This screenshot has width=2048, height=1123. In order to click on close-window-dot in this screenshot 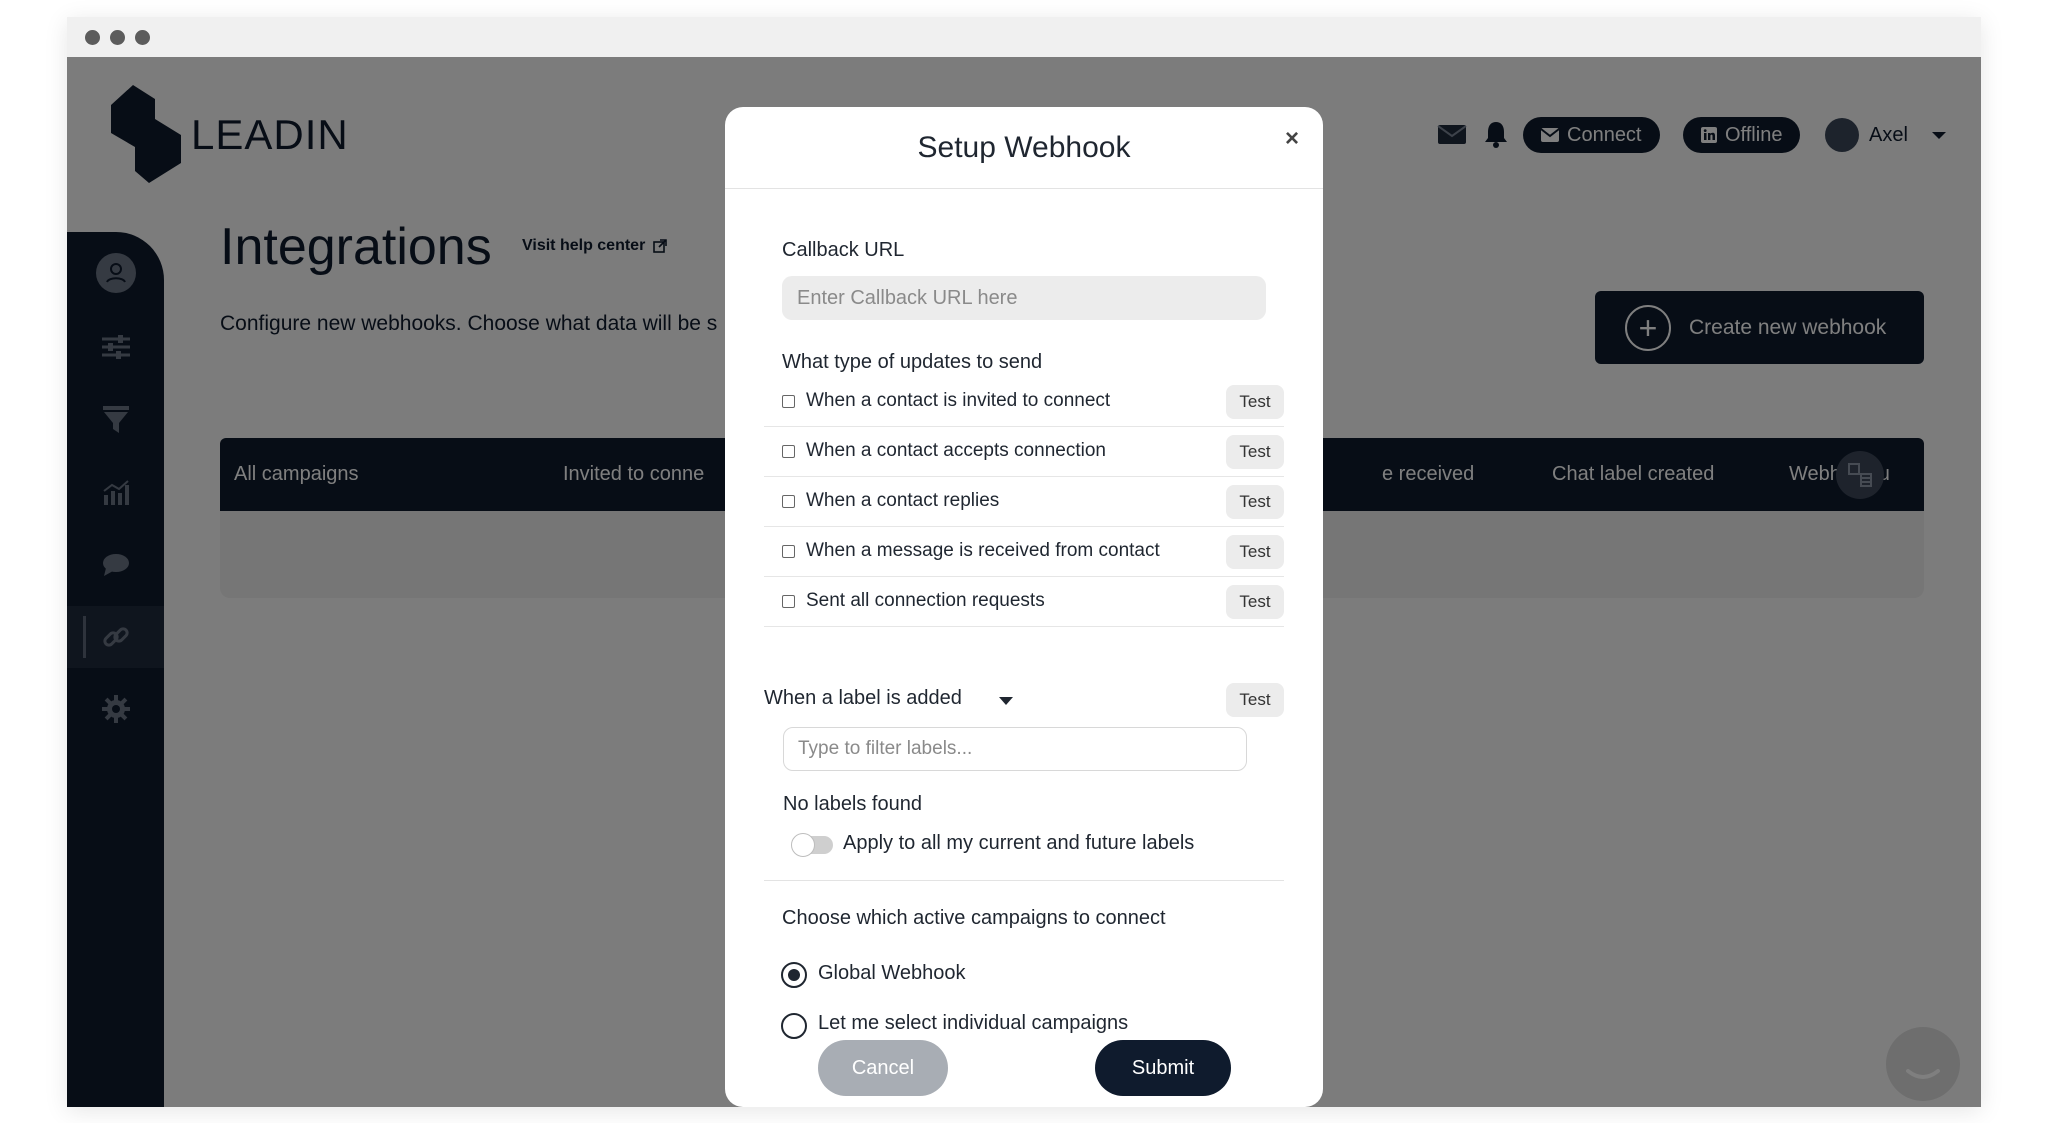, I will do `click(92, 37)`.